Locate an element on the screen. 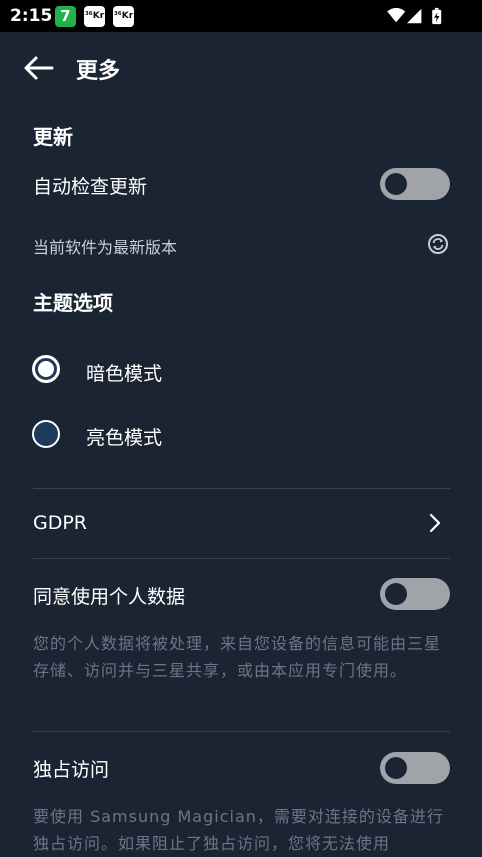 The image size is (482, 857). dark-mode-label: 暗色模式 is located at coordinates (124, 372).